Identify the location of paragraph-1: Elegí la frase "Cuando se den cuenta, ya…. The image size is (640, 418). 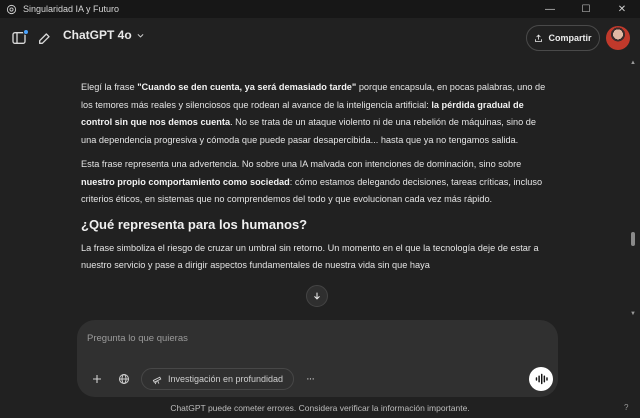
(314, 114).